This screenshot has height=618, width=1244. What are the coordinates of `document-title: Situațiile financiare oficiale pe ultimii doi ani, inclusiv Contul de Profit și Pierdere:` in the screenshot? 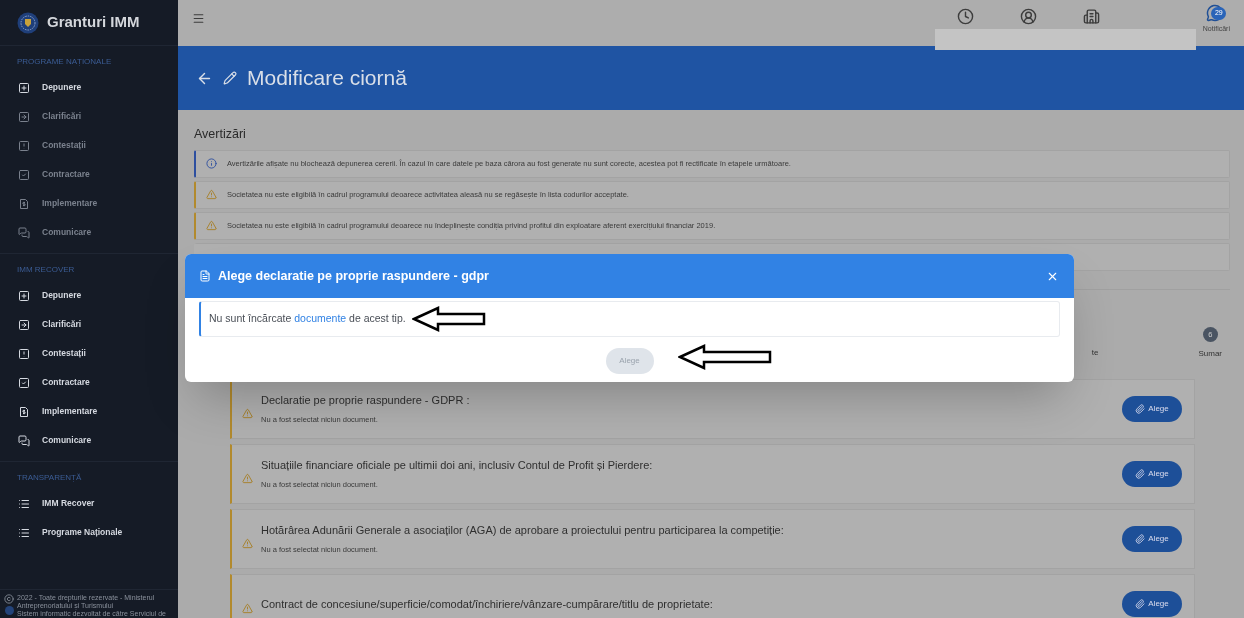 It's located at (457, 465).